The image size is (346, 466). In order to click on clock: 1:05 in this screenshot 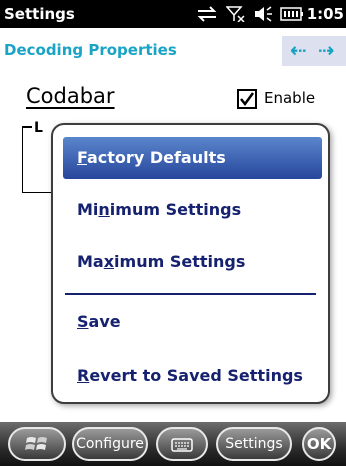, I will do `click(325, 14)`.